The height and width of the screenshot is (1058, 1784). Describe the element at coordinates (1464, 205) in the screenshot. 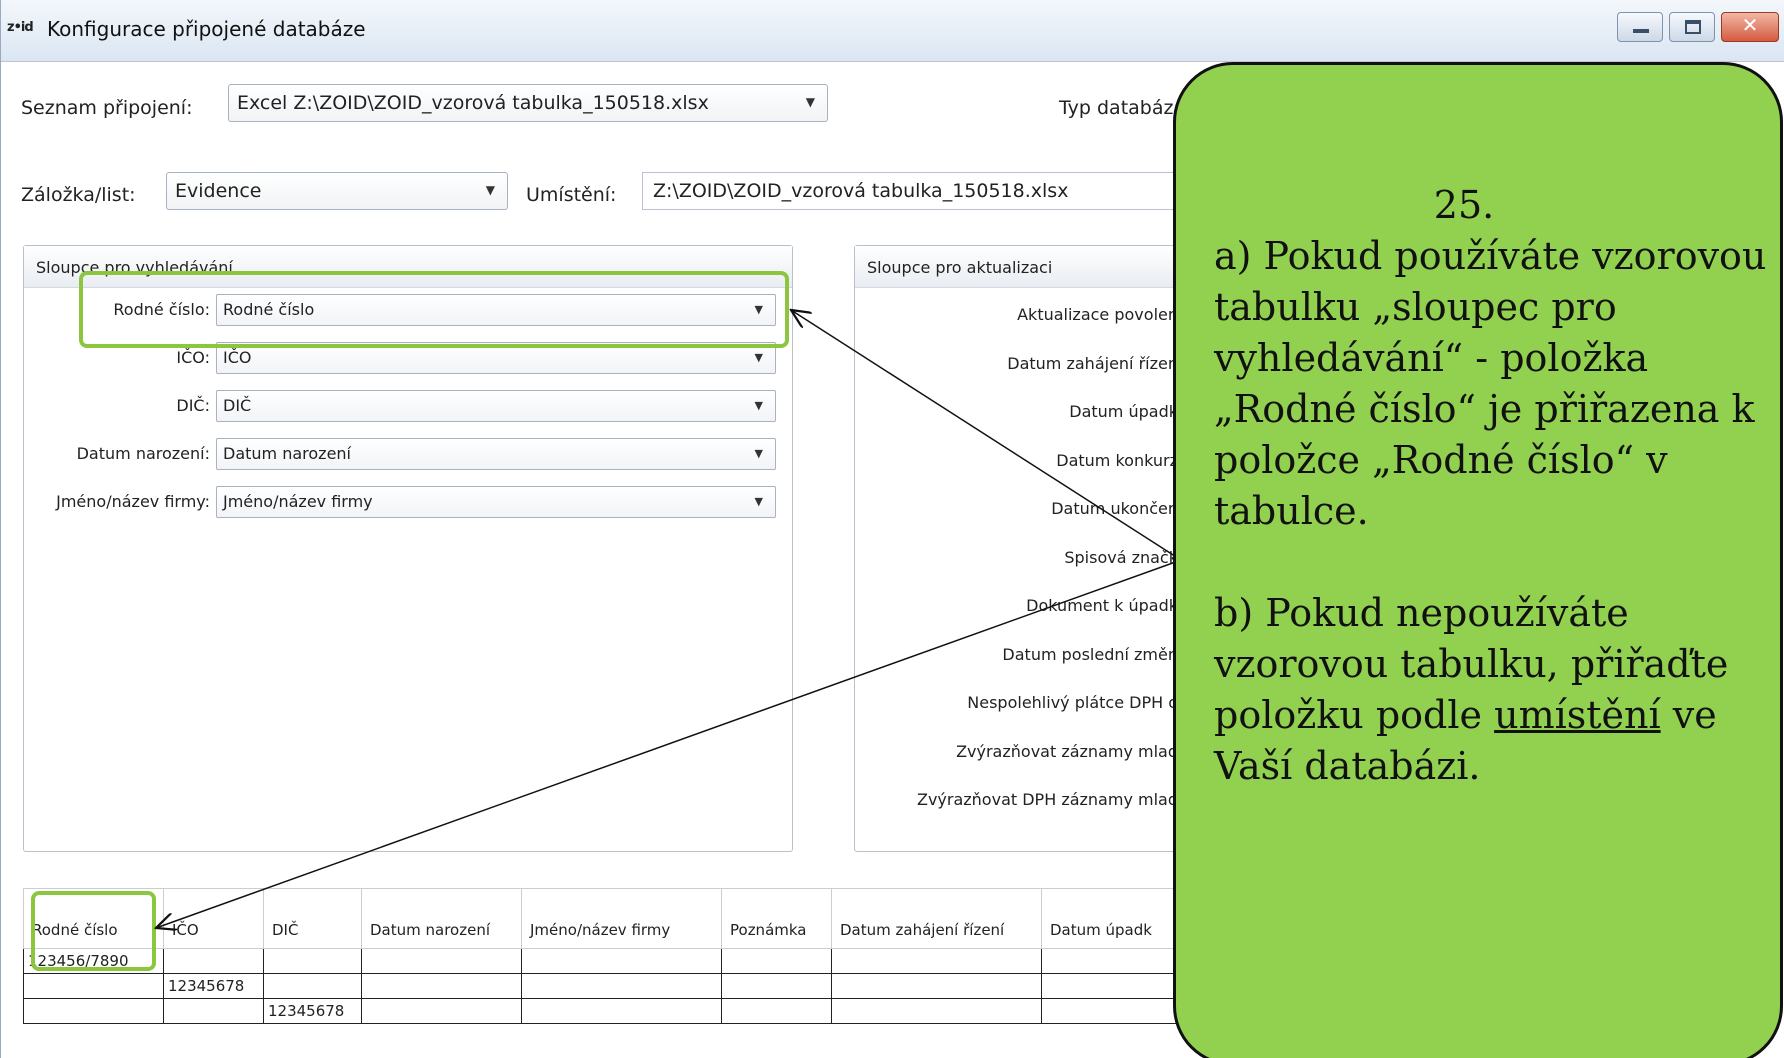

I see `callout-number: 25.` at that location.